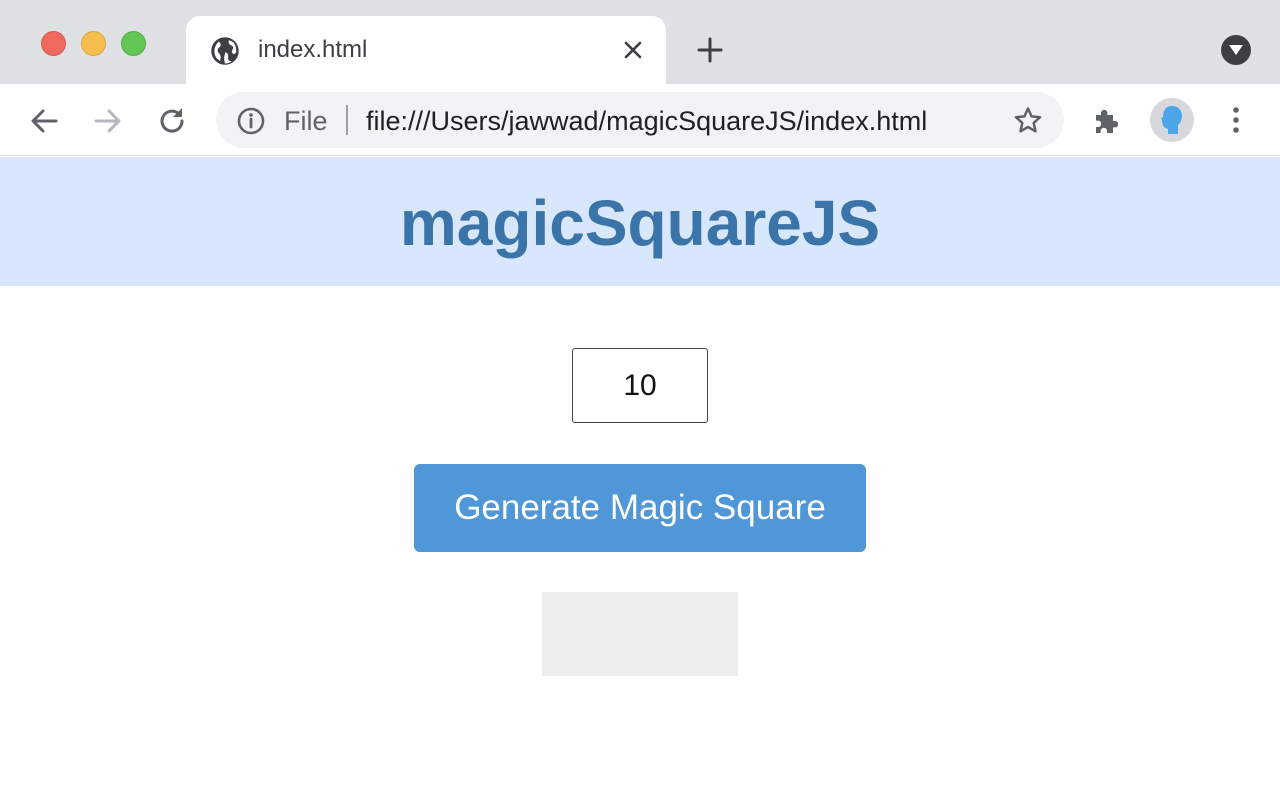 This screenshot has width=1280, height=800. I want to click on kebab-menu-icon, so click(1236, 120).